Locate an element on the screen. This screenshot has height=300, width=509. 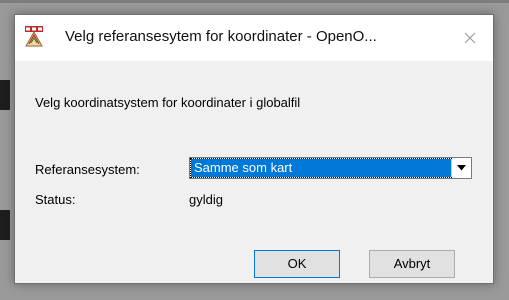
reference-system-select: Samme som kart is located at coordinates (330, 168).